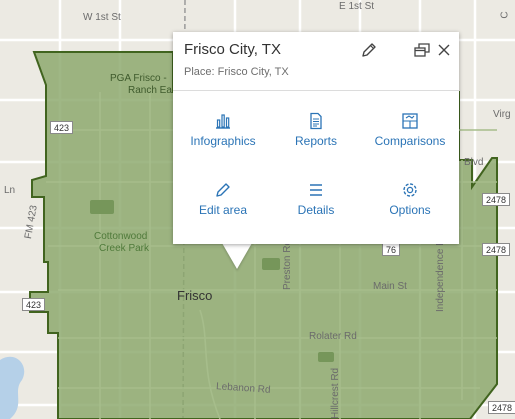 This screenshot has width=515, height=419. I want to click on pga-frisco-sublabel: Ranch Ea, so click(150, 90).